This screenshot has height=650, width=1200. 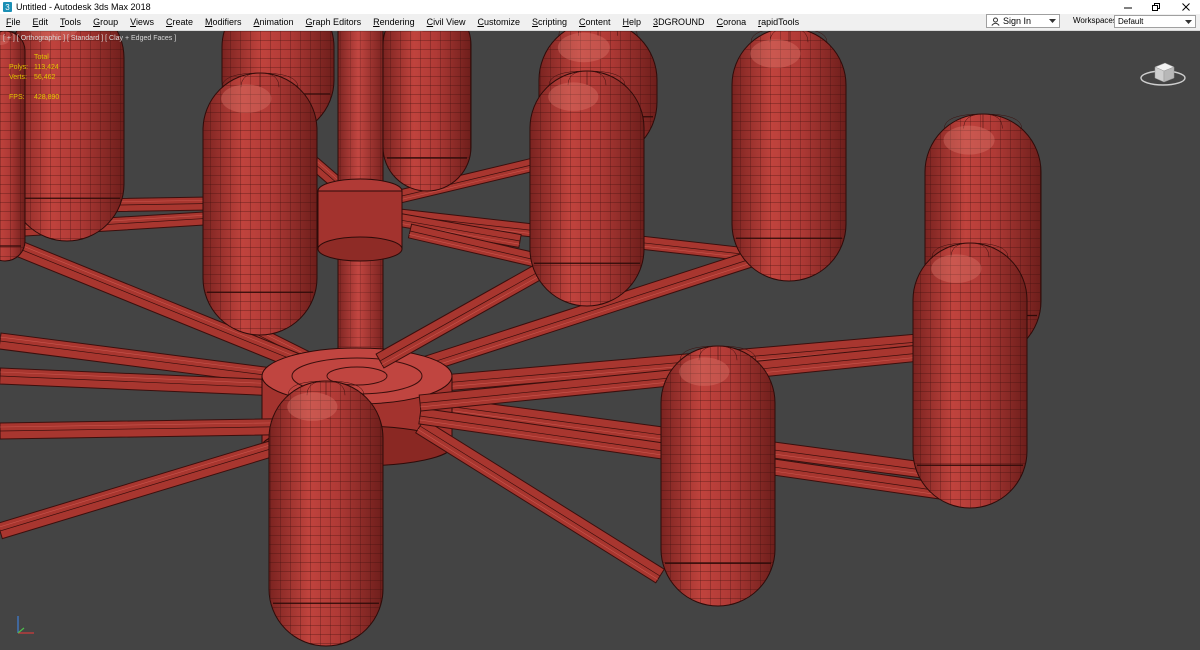 I want to click on menu-modifiers: Modifiers, so click(x=223, y=22).